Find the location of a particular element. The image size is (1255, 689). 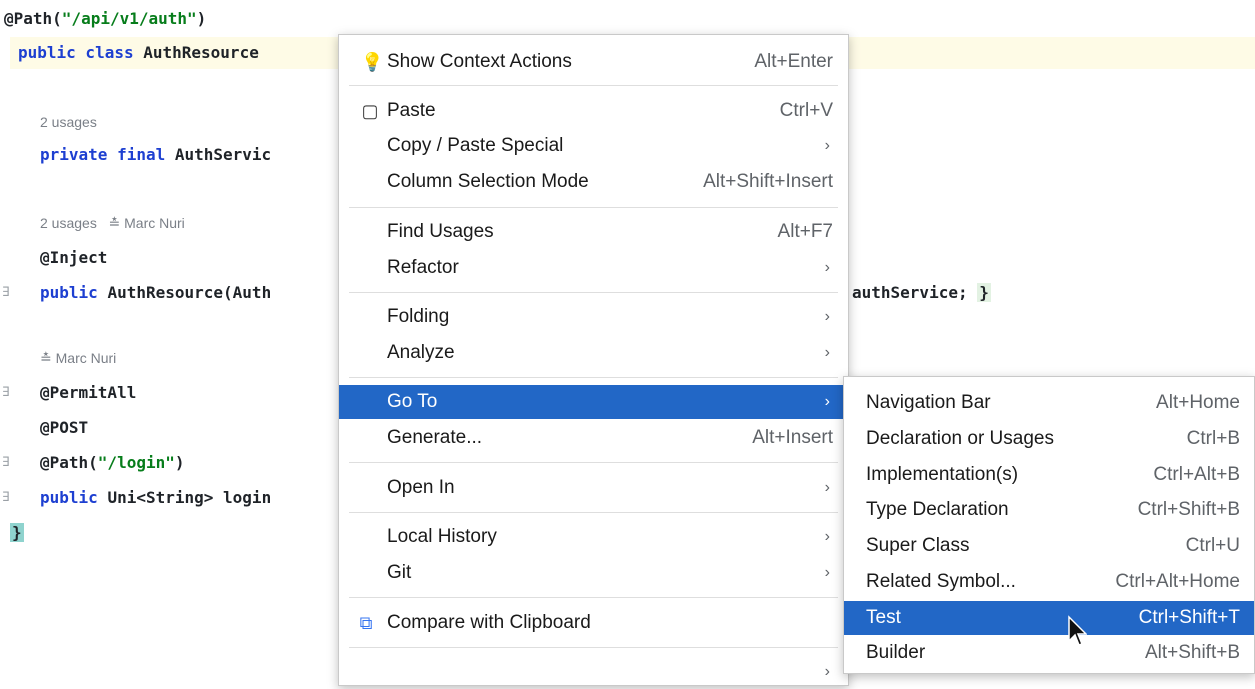

submenu-item-related-symbol: Related Symbol... Ctrl+Alt+Home is located at coordinates (1049, 582).